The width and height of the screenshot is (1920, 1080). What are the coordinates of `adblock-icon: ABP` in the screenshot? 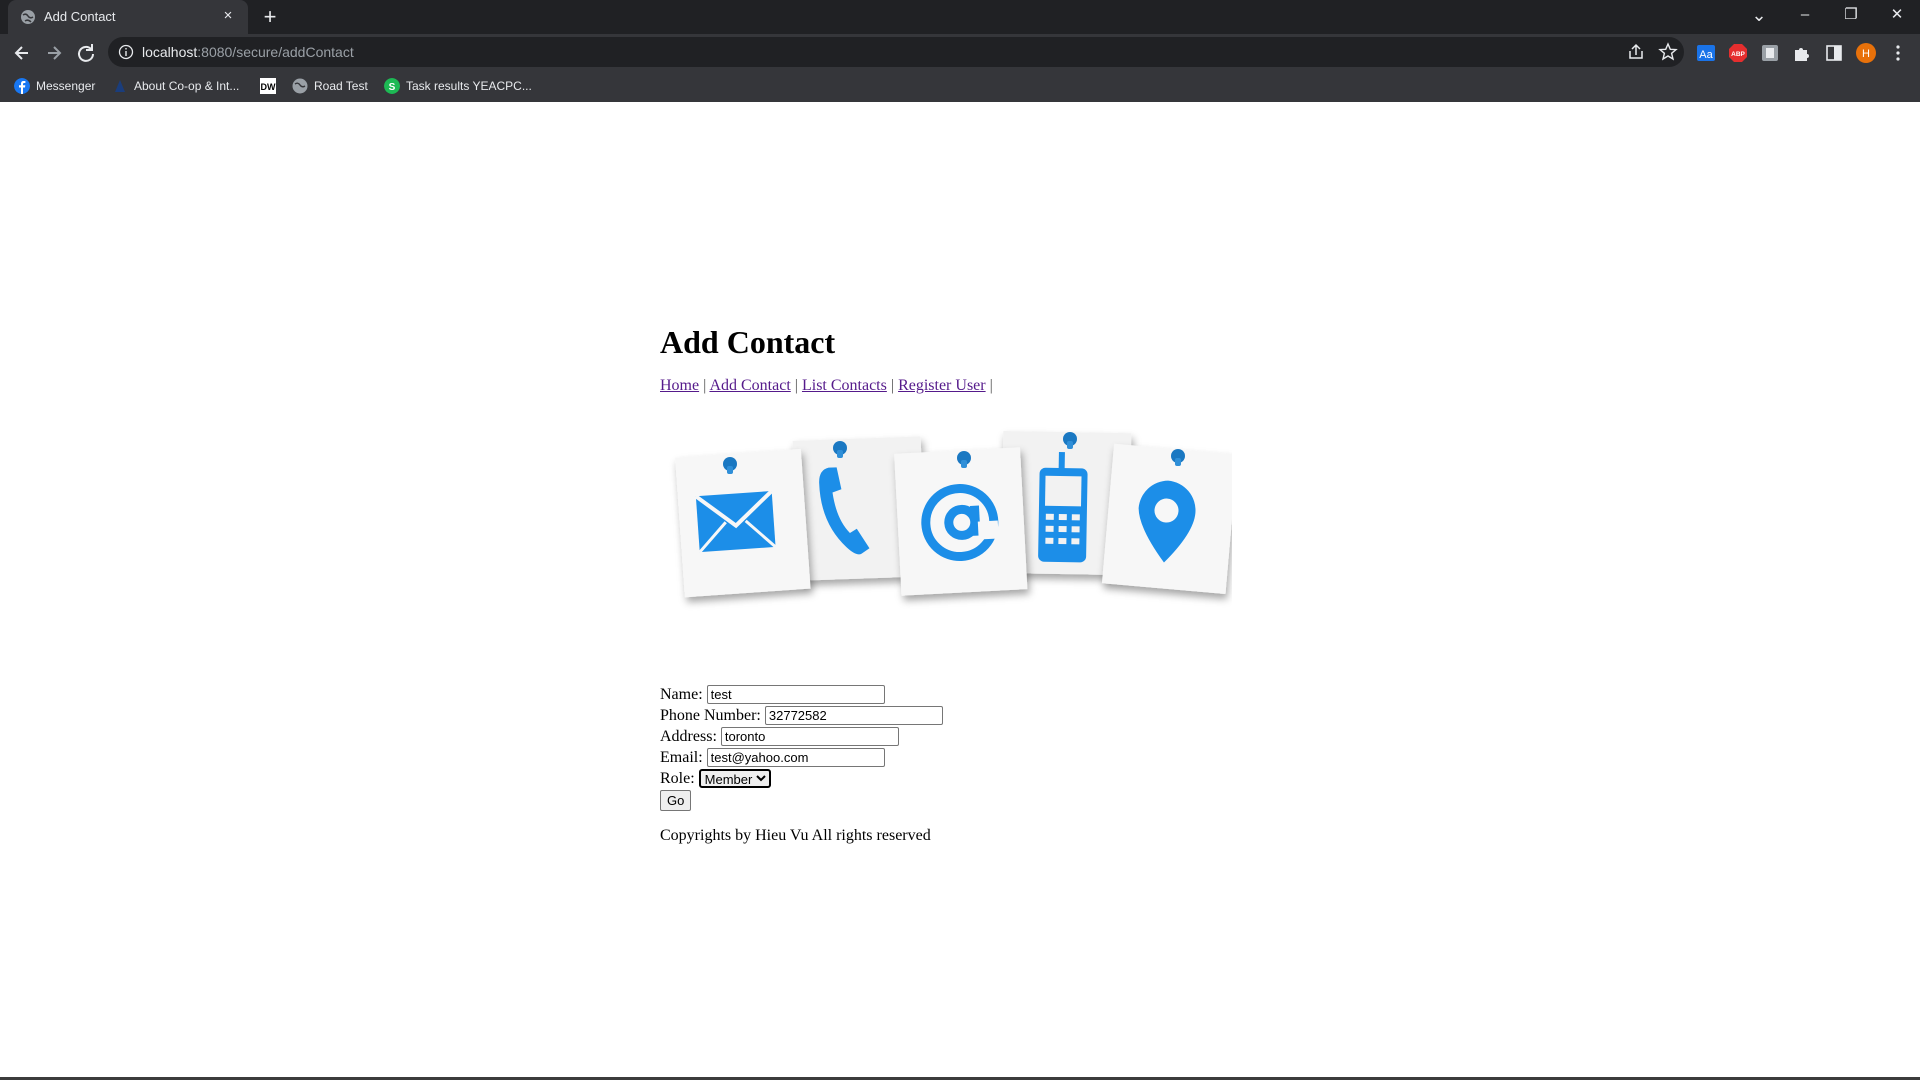 It's located at (1738, 53).